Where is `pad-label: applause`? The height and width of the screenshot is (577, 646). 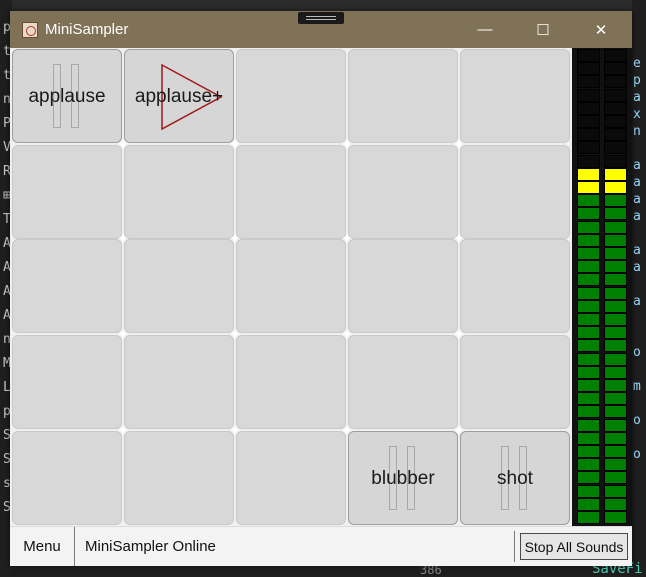
pad-label: applause is located at coordinates (67, 96).